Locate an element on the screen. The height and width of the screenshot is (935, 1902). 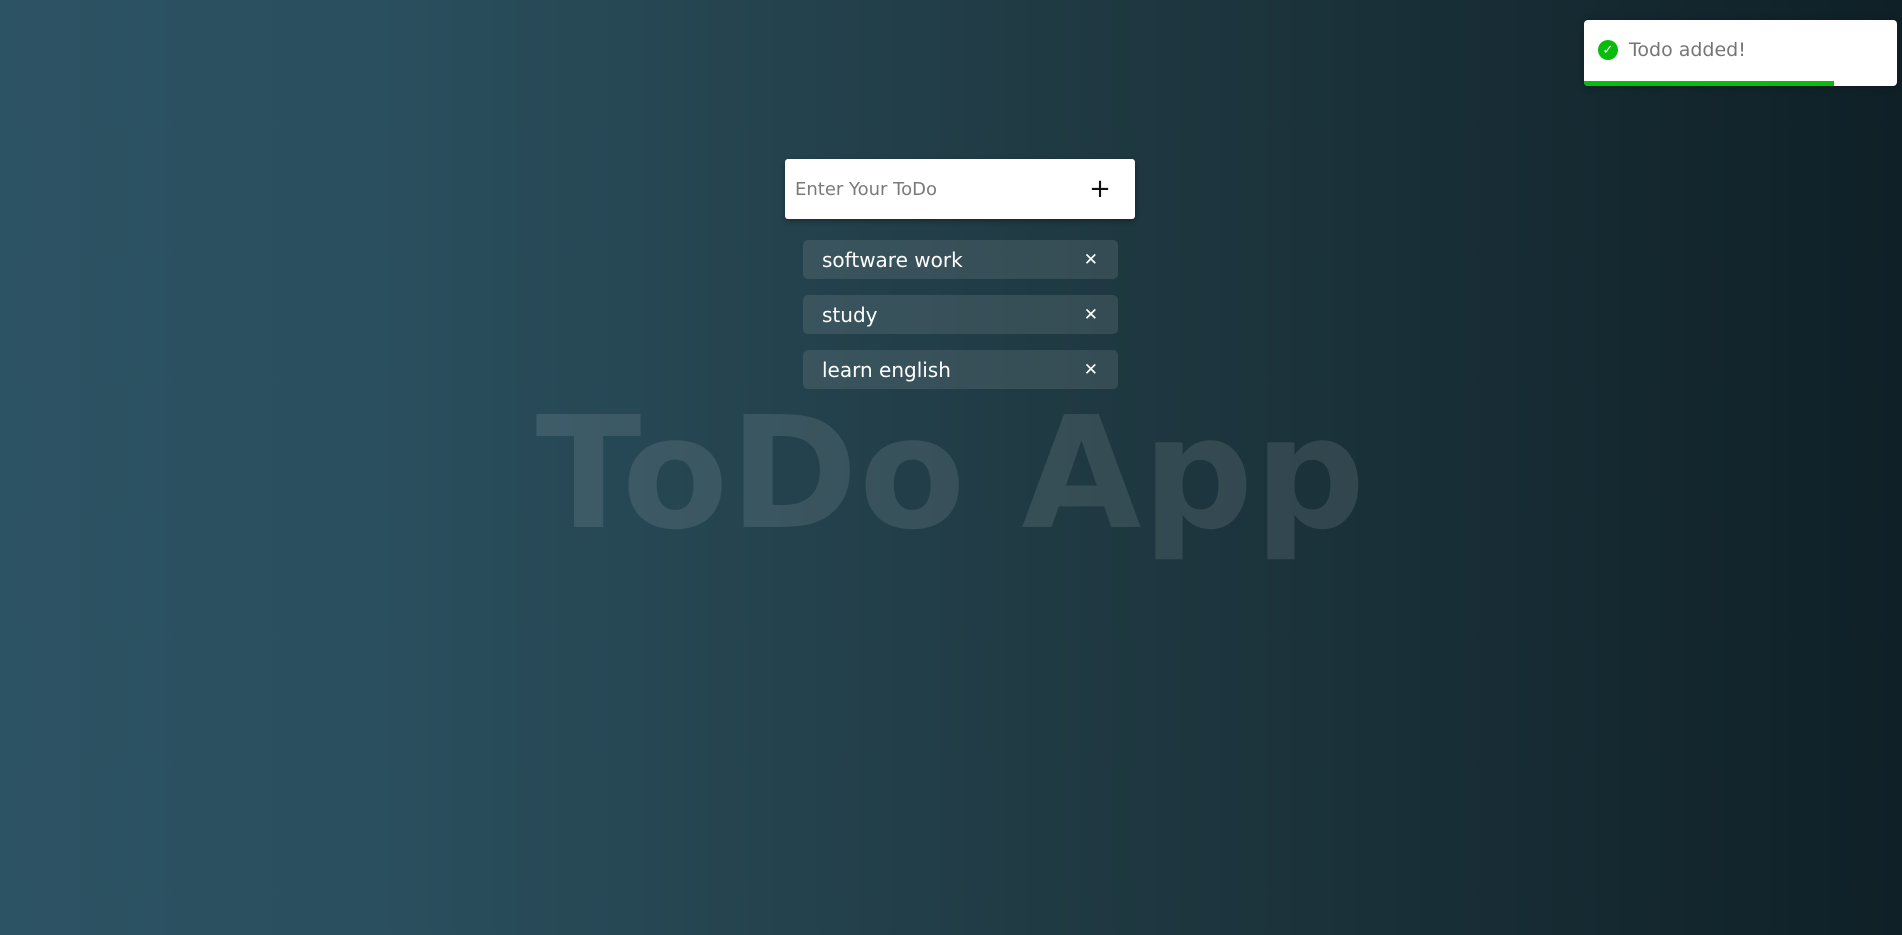
todo-text: study is located at coordinates (850, 314).